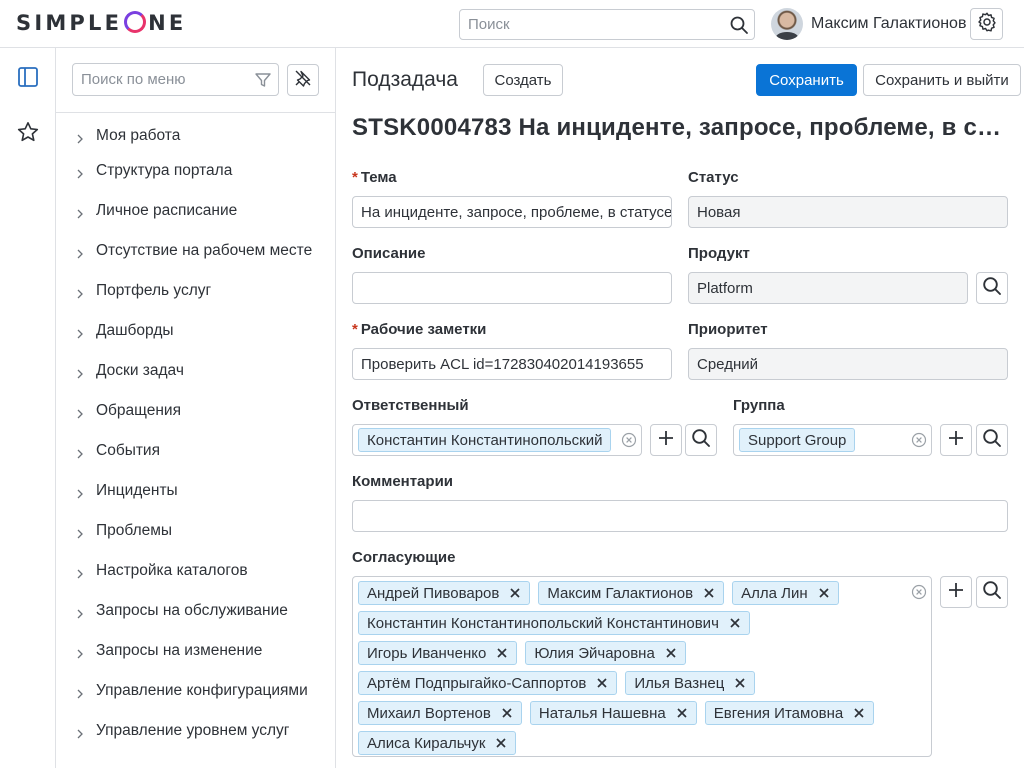  I want to click on sidebar-item: Портфель услуг, so click(195, 291).